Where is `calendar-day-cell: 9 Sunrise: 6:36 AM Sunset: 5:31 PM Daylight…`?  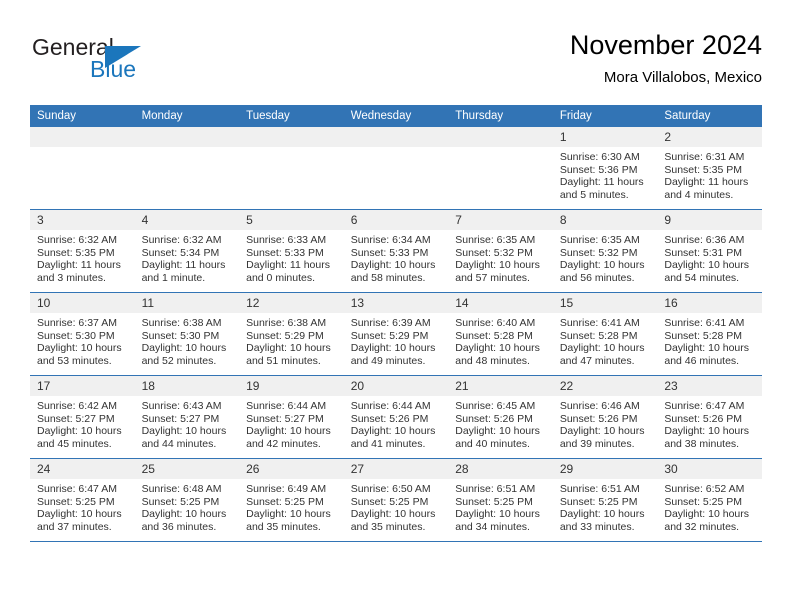
calendar-day-cell: 9 Sunrise: 6:36 AM Sunset: 5:31 PM Daylight… is located at coordinates (709, 251).